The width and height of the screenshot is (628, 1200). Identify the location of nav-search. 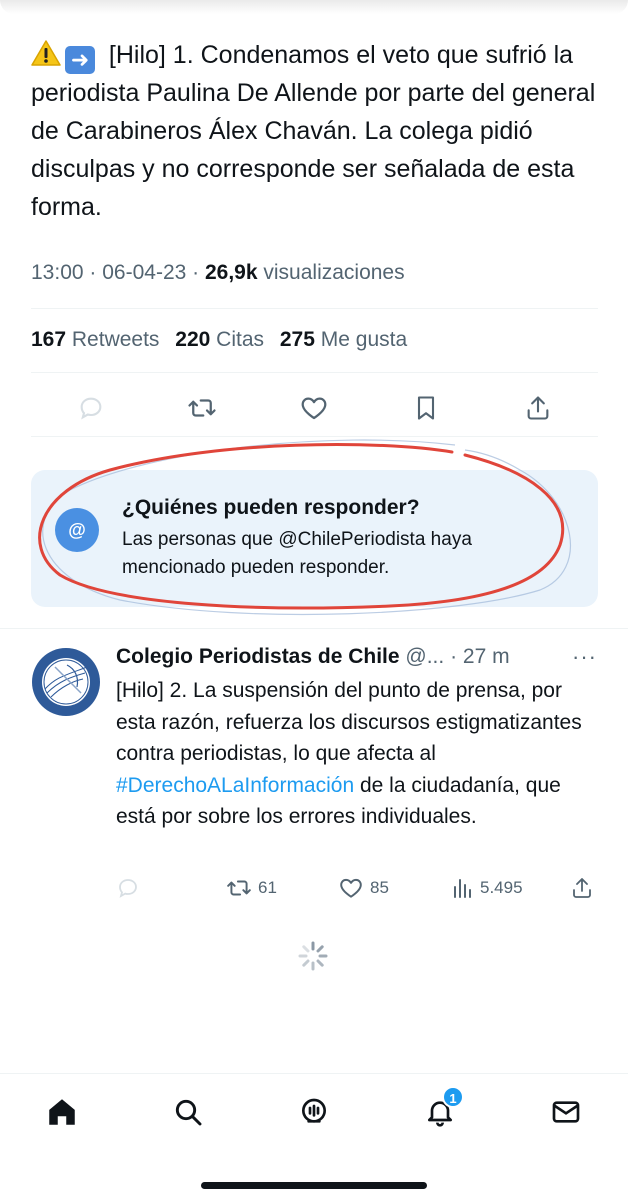
(188, 1112).